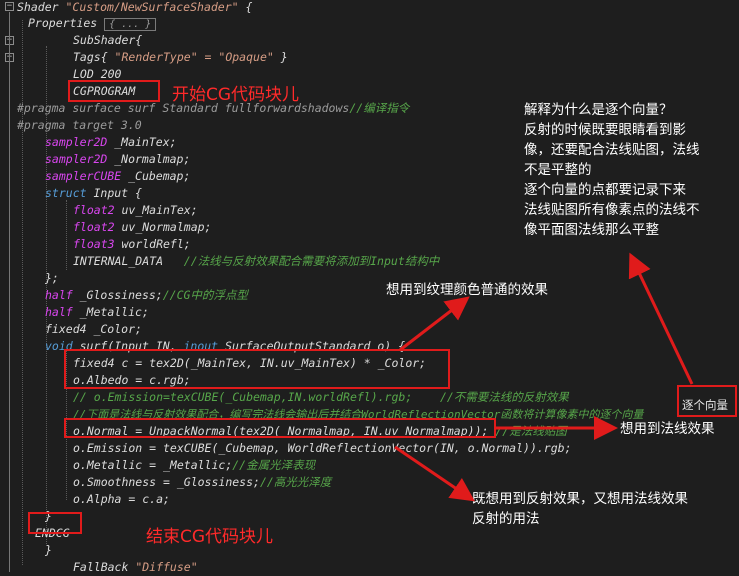 This screenshot has height=576, width=739. I want to click on arrow-to-texture-note, so click(434, 324).